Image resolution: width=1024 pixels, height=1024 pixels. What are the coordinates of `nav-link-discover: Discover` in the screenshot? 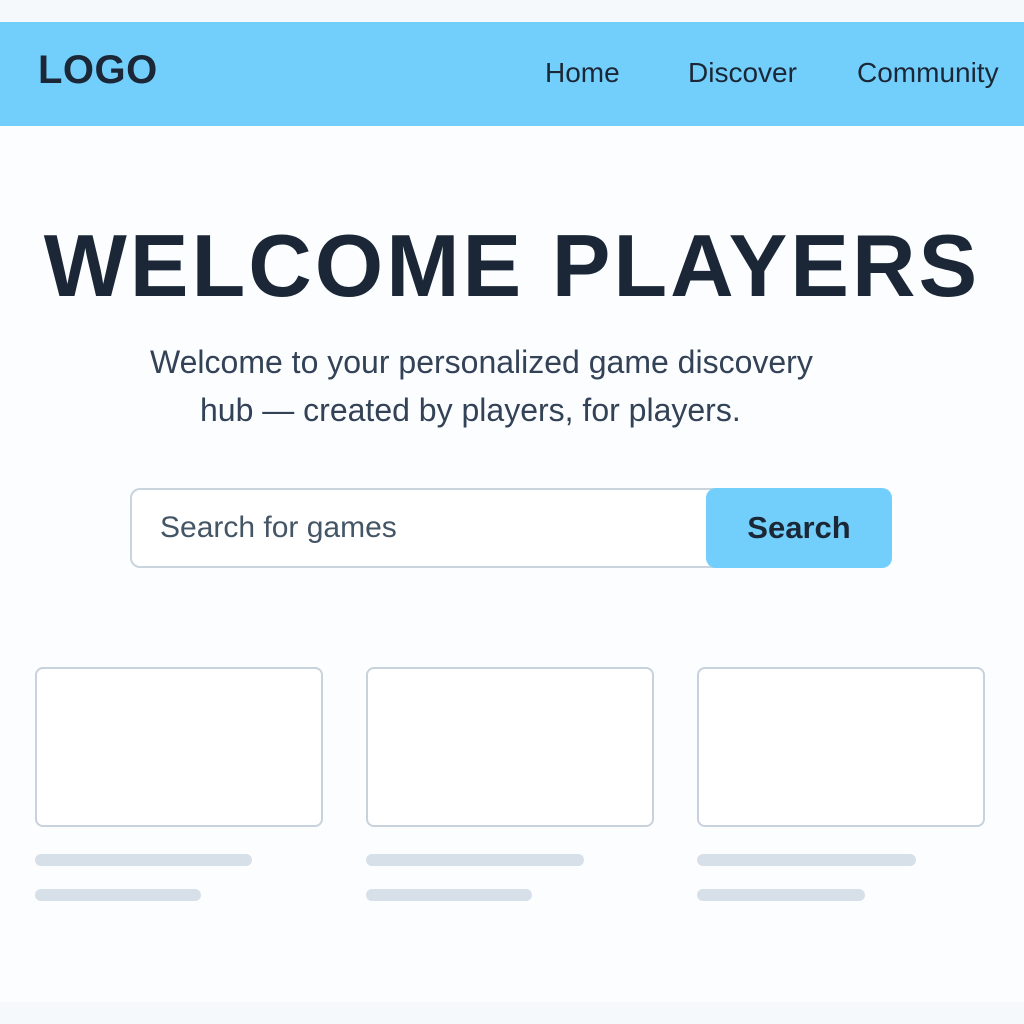 It's located at (742, 73).